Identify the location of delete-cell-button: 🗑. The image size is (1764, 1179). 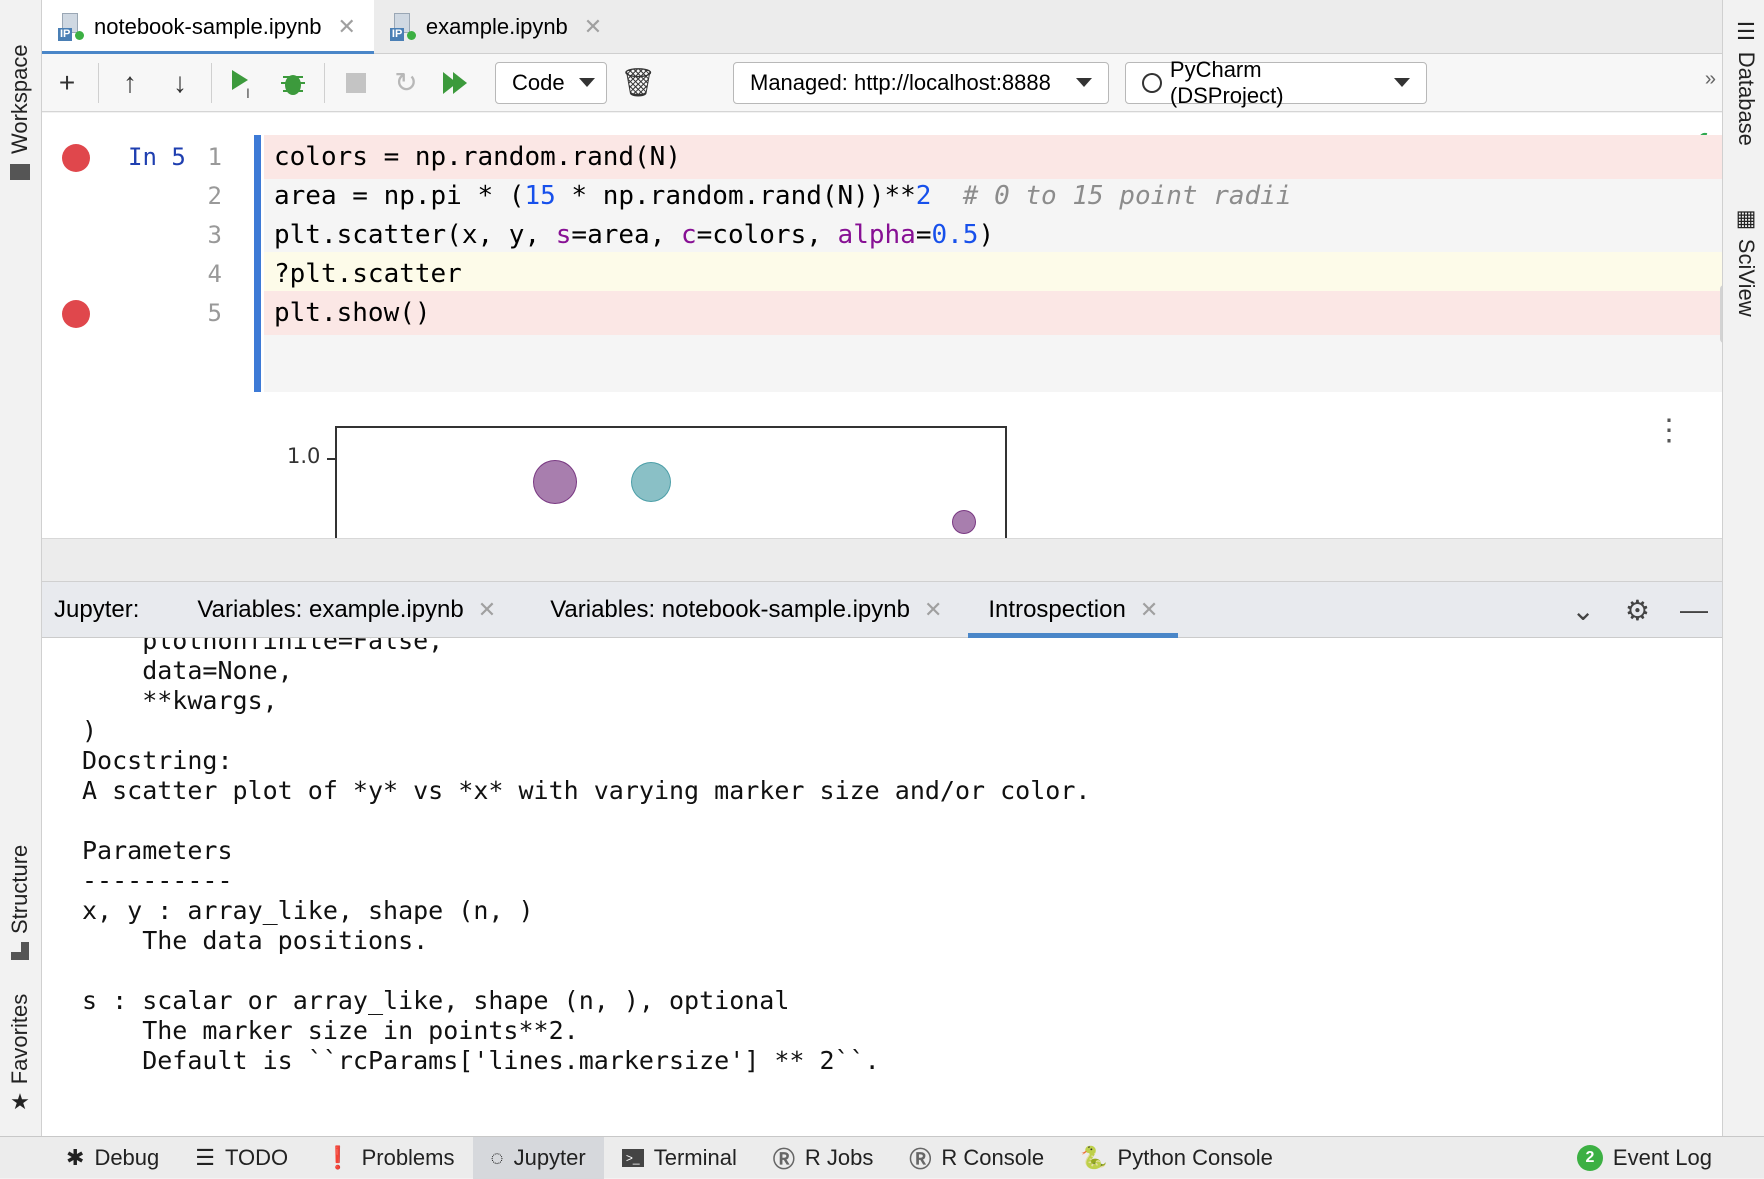
(638, 83).